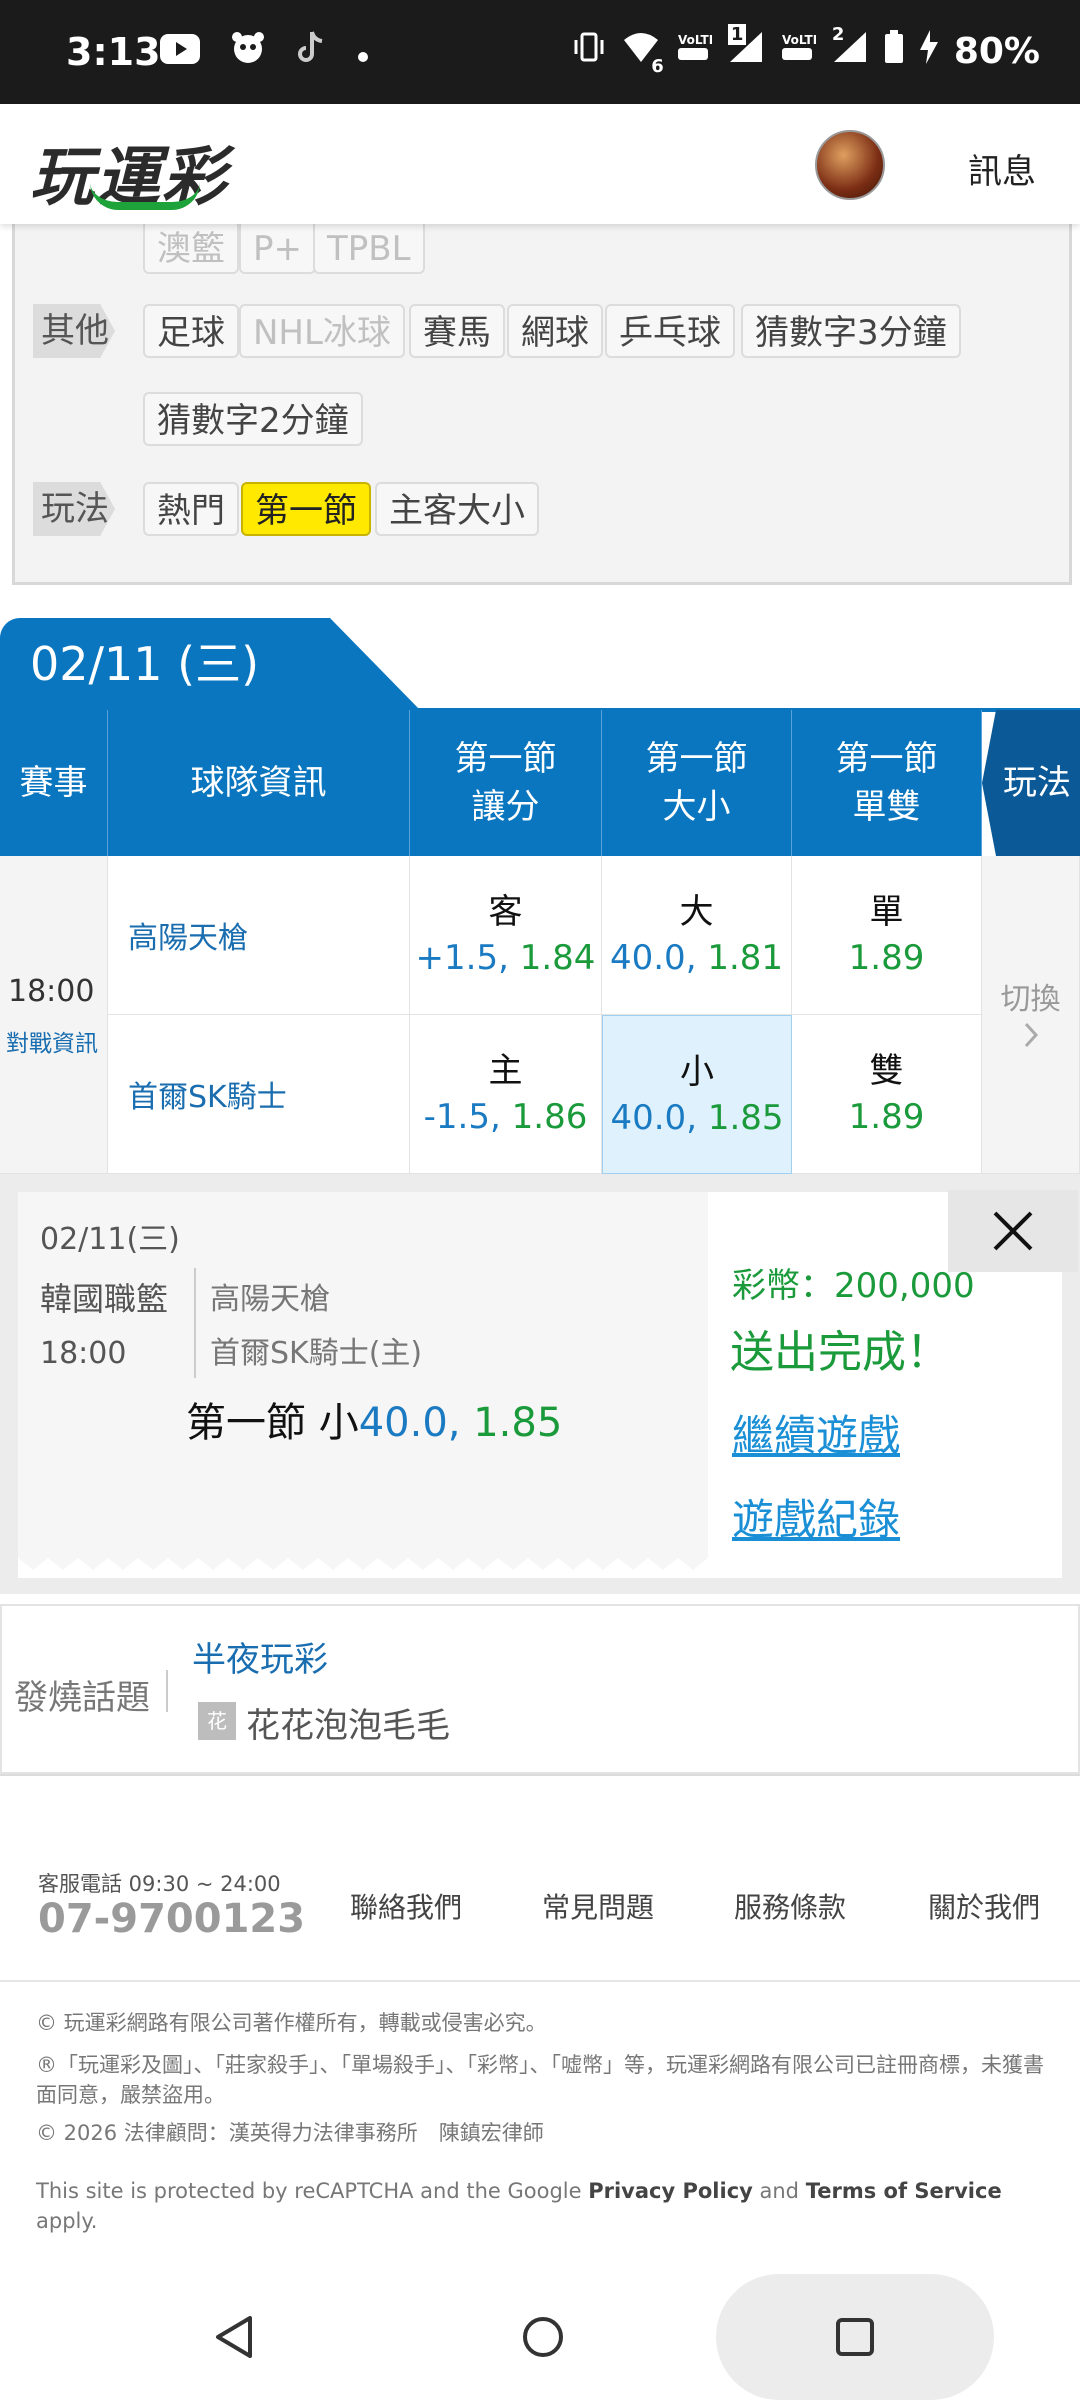  Describe the element at coordinates (1031, 1015) in the screenshot. I see `switch-play-cell: 切換` at that location.